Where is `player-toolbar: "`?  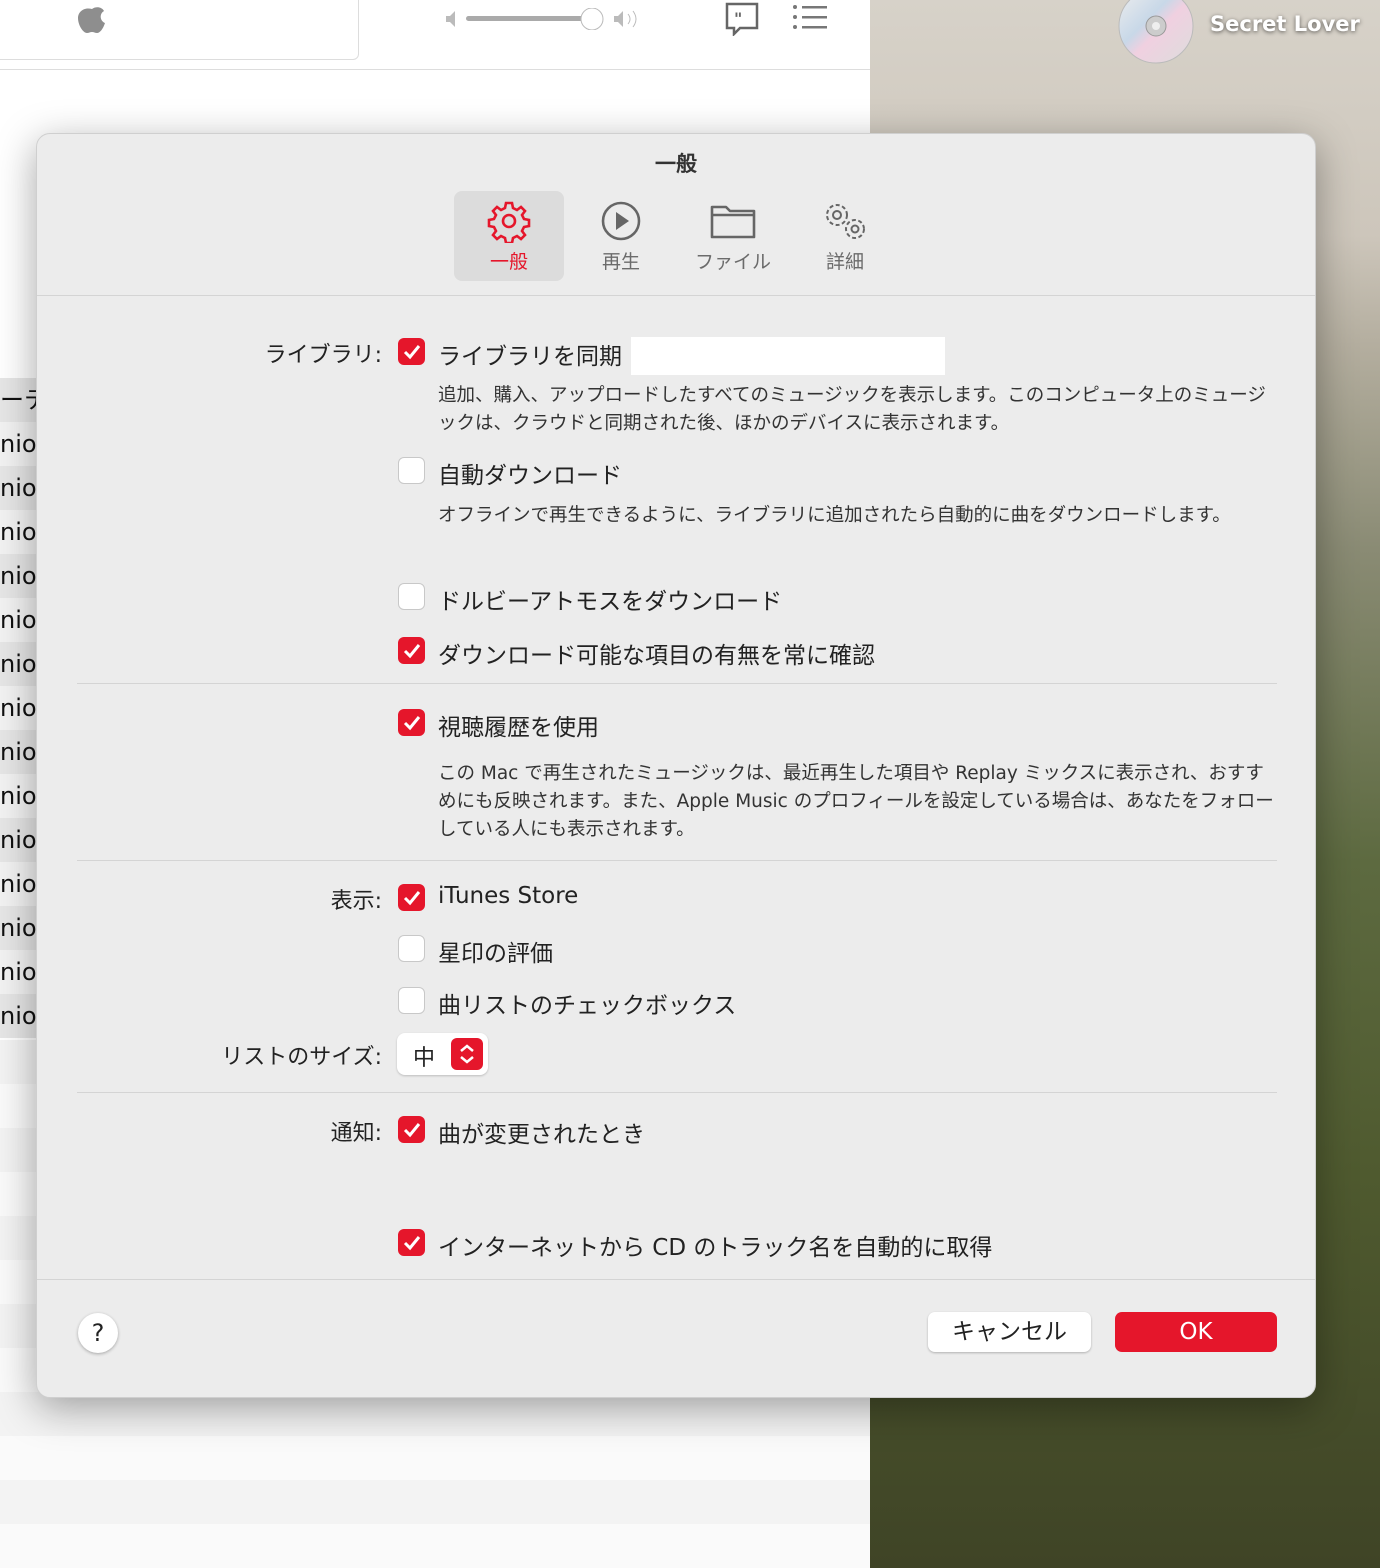
player-toolbar: " is located at coordinates (435, 35).